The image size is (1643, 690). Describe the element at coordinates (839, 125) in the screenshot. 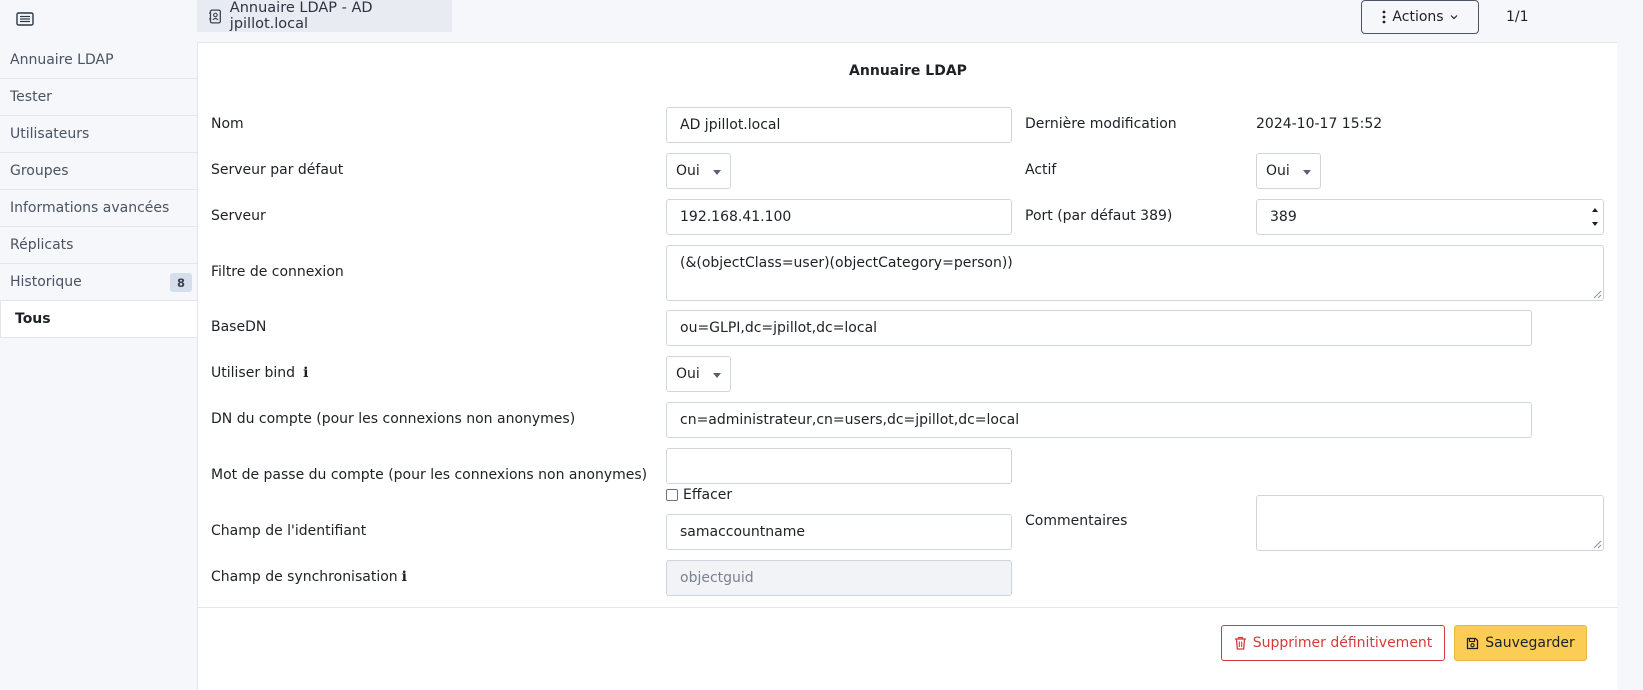

I see `nom-input: AD jpillot.local` at that location.